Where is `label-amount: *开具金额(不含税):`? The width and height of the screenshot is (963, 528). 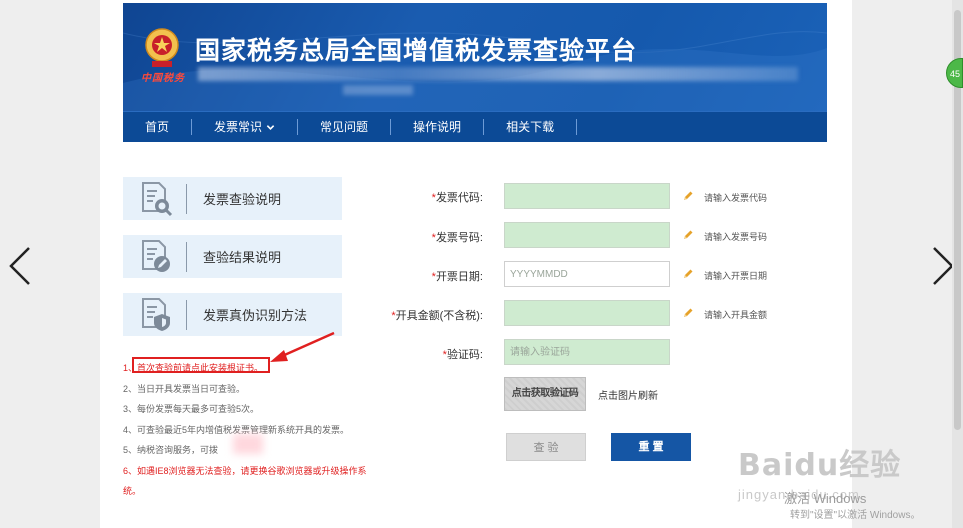 label-amount: *开具金额(不含税): is located at coordinates (426, 315).